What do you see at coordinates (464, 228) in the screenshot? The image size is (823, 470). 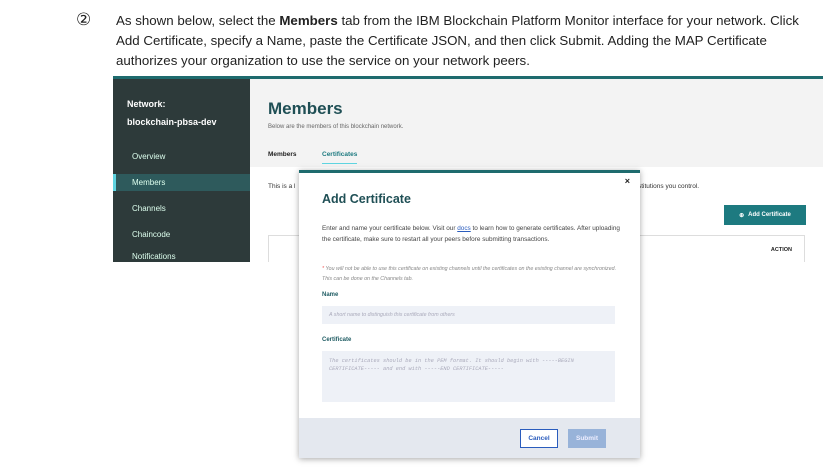 I see `docs-link: docs` at bounding box center [464, 228].